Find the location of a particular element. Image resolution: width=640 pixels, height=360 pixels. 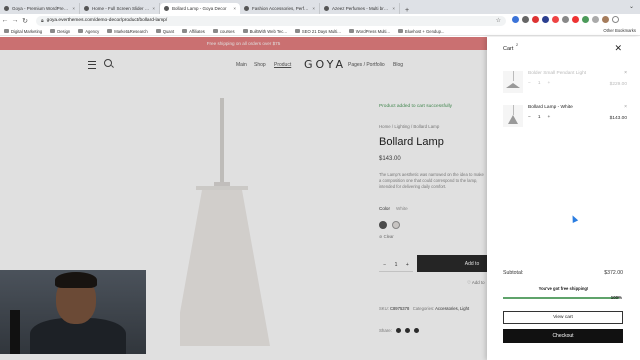

reload-icon: ↻ is located at coordinates (25, 21).